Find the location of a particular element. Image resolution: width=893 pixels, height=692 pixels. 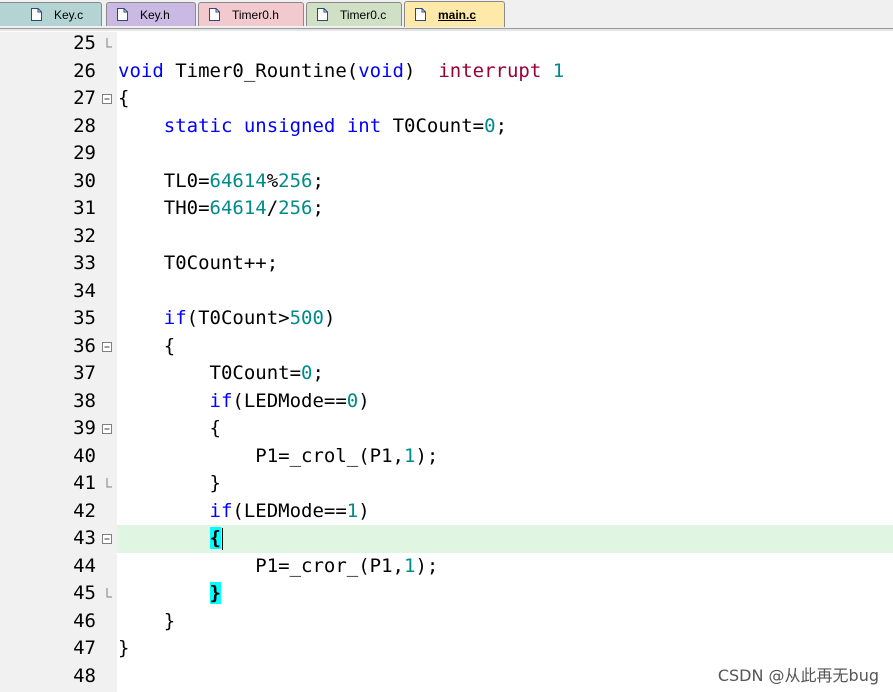

code-line: 30 TL0=64614%256; is located at coordinates (446, 182).